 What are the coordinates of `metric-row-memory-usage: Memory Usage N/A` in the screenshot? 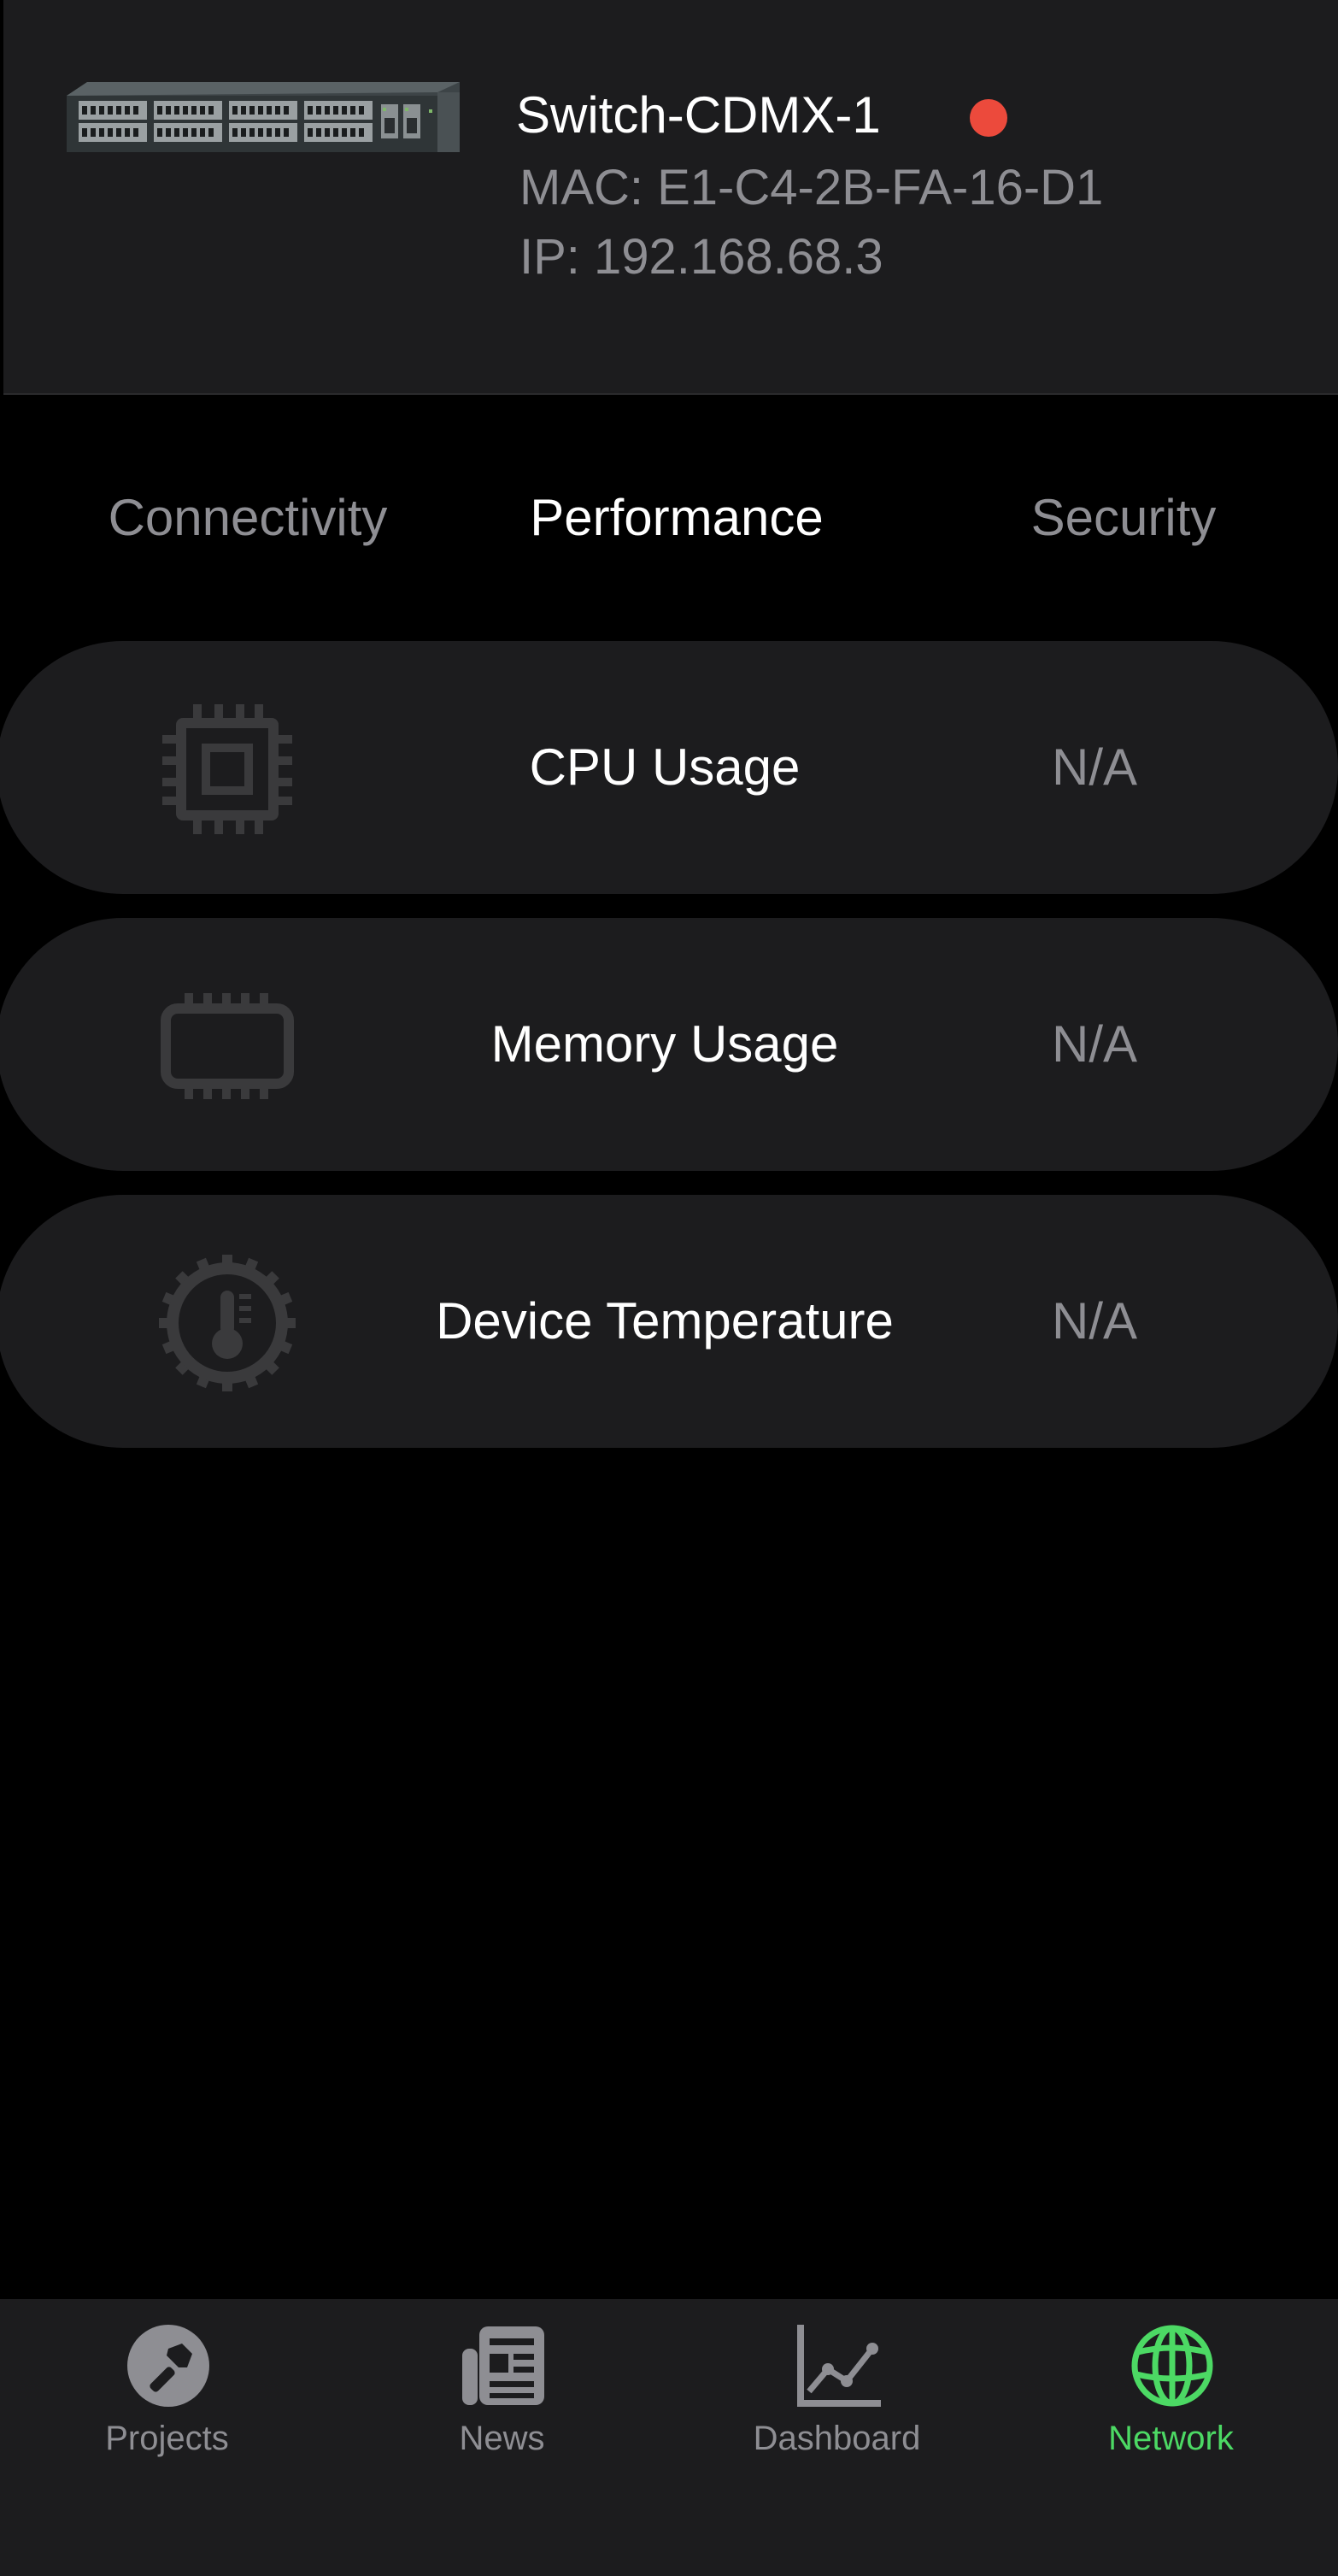 It's located at (669, 1044).